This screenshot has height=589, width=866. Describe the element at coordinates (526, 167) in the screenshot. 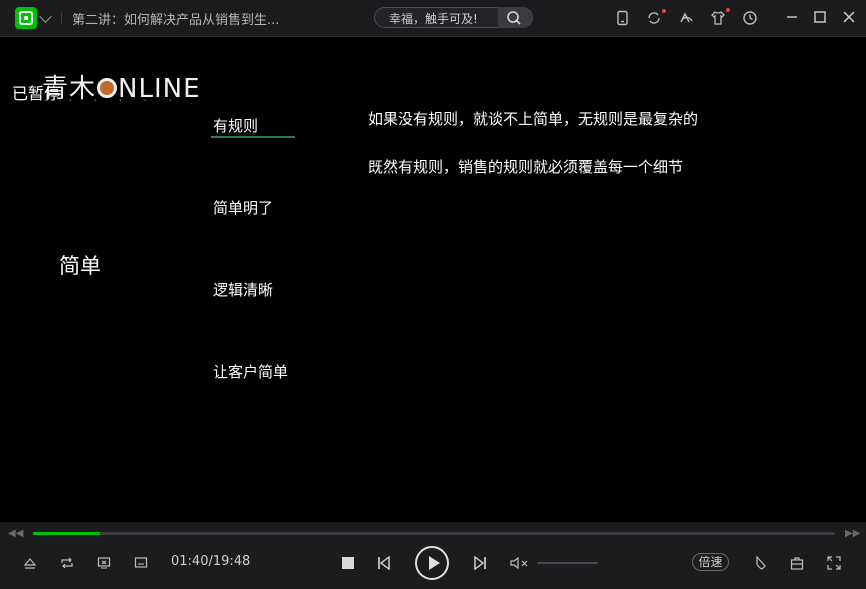

I see `content-line: 既然有规则，销售的规则就必须覆盖每一个细节` at that location.